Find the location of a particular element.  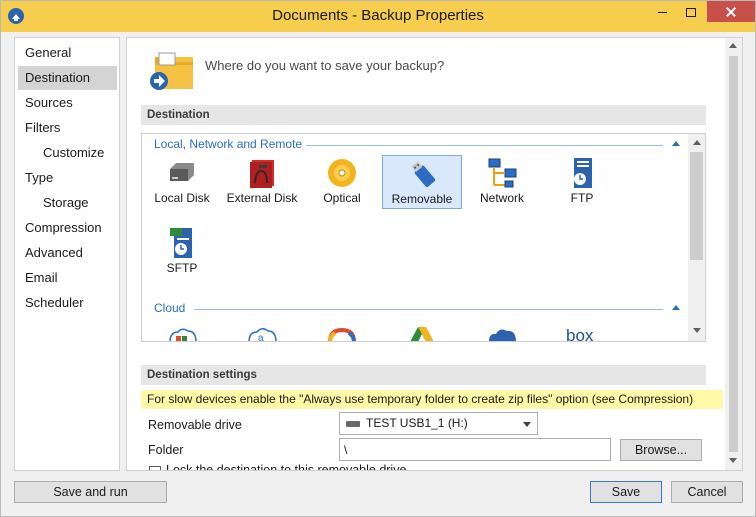

destination-label: Removable is located at coordinates (422, 199).